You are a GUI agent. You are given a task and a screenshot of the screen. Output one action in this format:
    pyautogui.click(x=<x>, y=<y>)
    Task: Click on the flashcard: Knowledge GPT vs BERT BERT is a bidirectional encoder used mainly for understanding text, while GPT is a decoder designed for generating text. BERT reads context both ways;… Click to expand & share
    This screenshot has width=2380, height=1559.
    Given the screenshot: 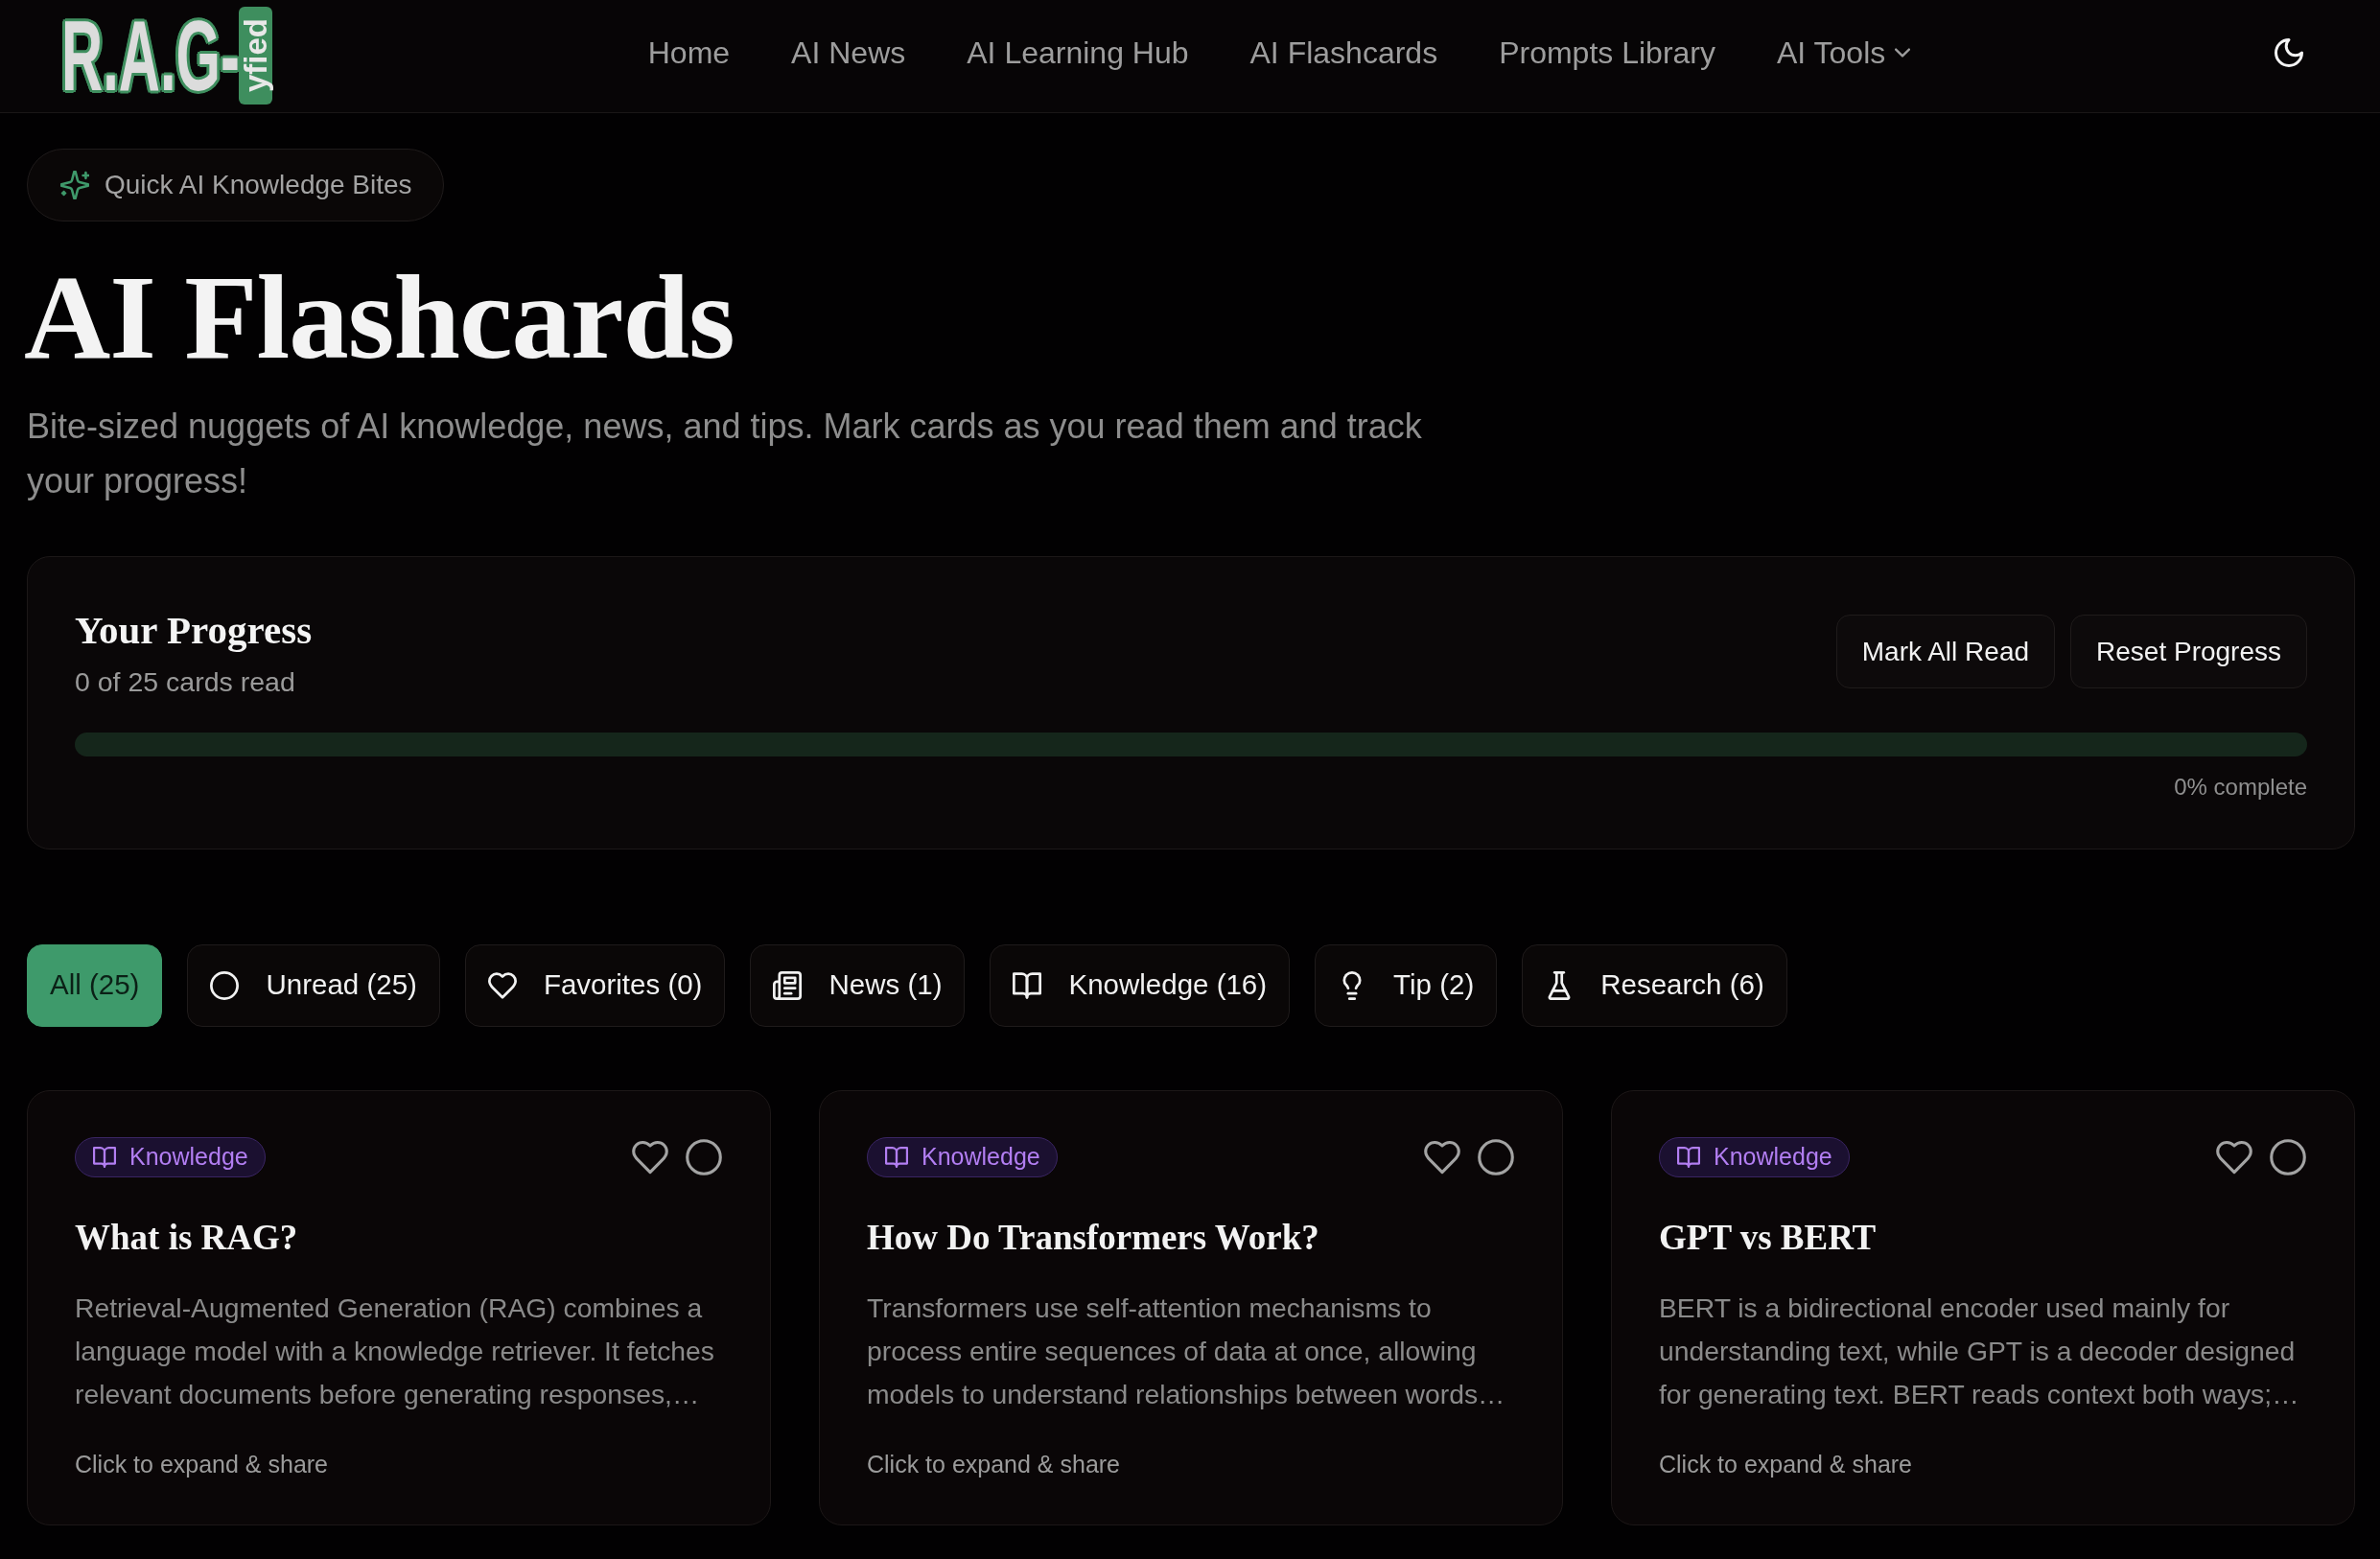 What is the action you would take?
    pyautogui.click(x=1983, y=1307)
    